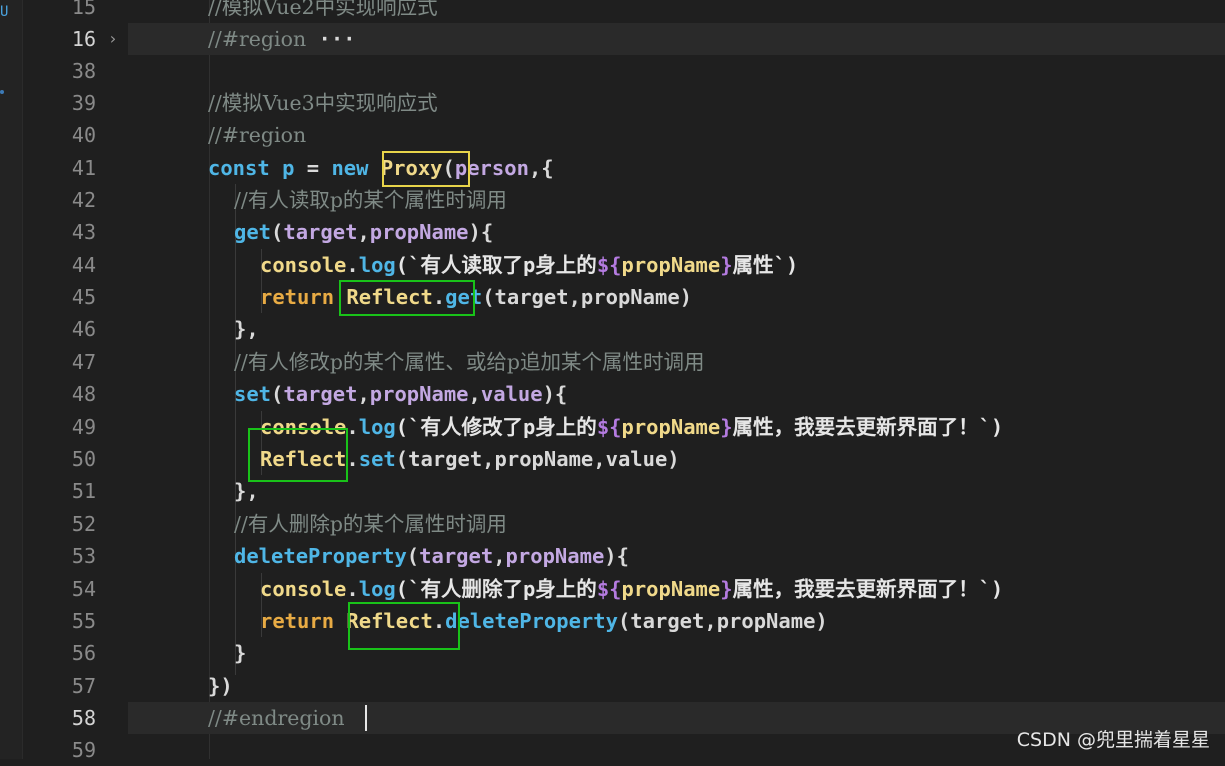  I want to click on code-line-39: 39 //模拟Vue3中实现响应式, so click(624, 103).